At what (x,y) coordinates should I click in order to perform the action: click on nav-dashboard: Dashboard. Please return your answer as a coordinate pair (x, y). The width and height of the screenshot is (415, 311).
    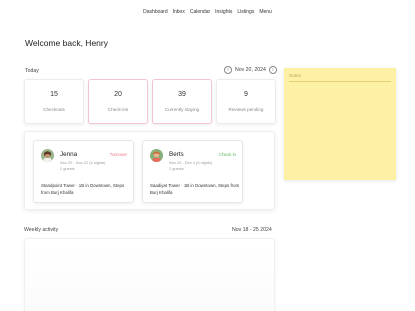
    Looking at the image, I should click on (155, 12).